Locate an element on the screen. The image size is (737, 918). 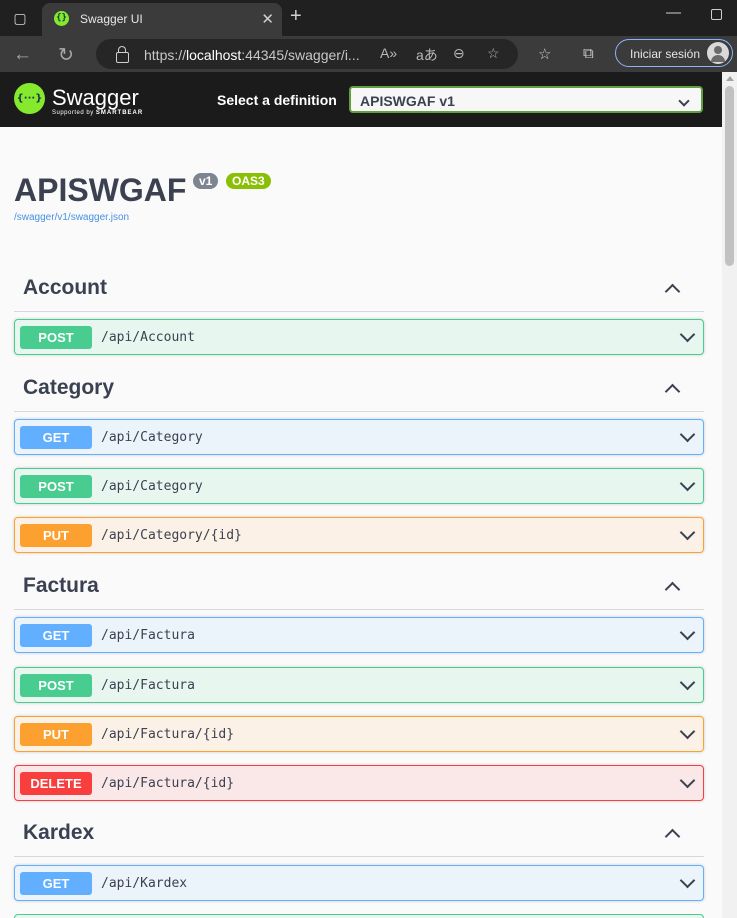
operation-path: /api/Kardex is located at coordinates (144, 883).